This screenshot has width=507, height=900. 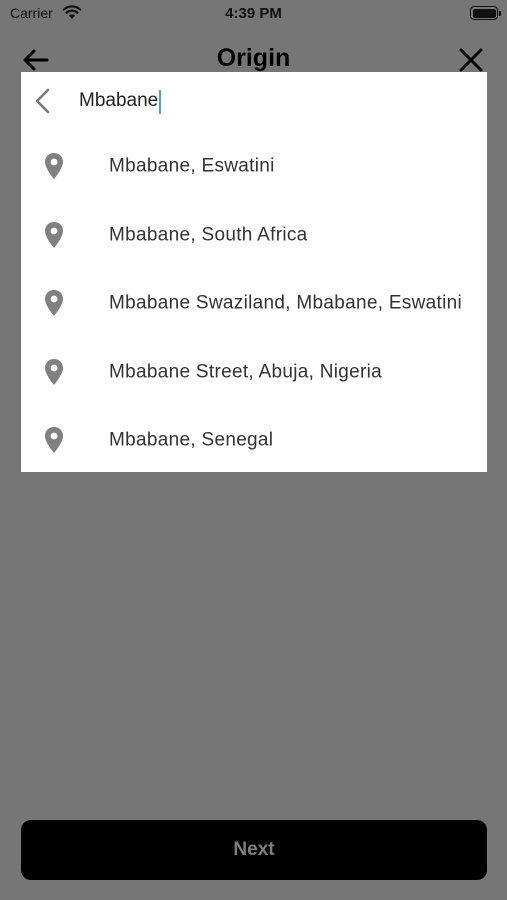 I want to click on page-title: Origin, so click(x=253, y=58).